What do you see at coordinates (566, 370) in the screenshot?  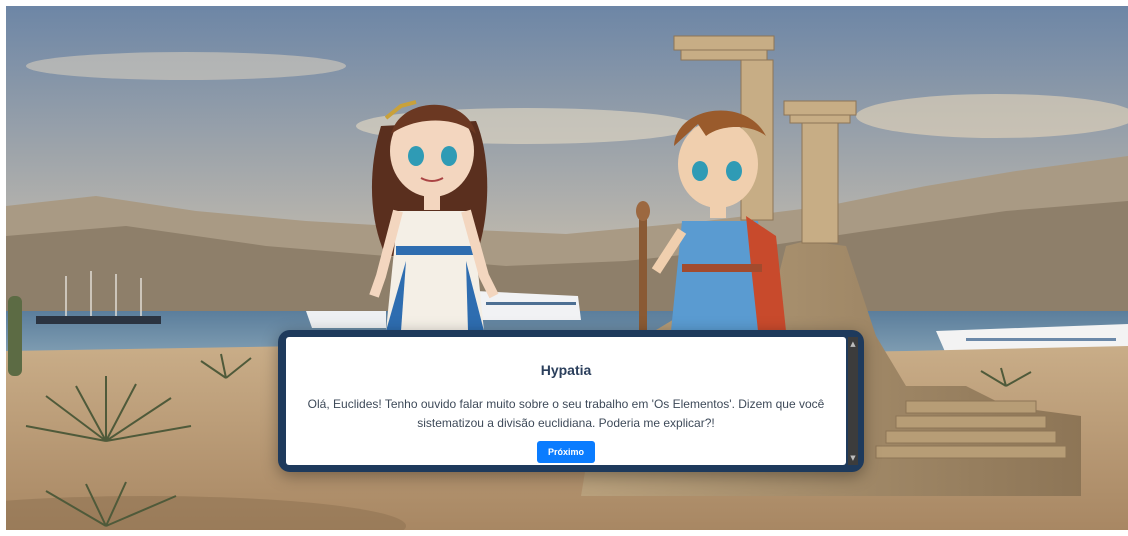 I see `speaker-name: Hypatia` at bounding box center [566, 370].